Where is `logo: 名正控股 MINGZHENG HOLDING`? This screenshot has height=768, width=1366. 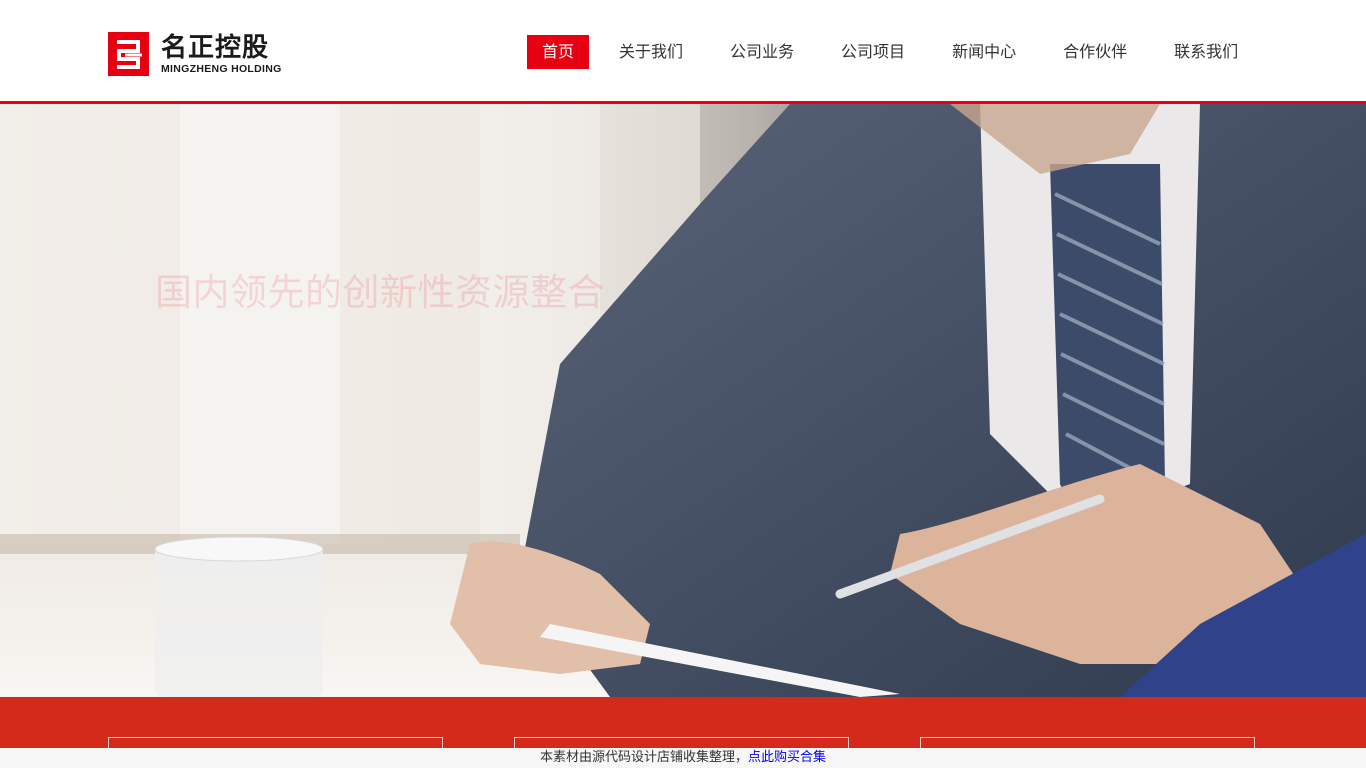 logo: 名正控股 MINGZHENG HOLDING is located at coordinates (195, 54).